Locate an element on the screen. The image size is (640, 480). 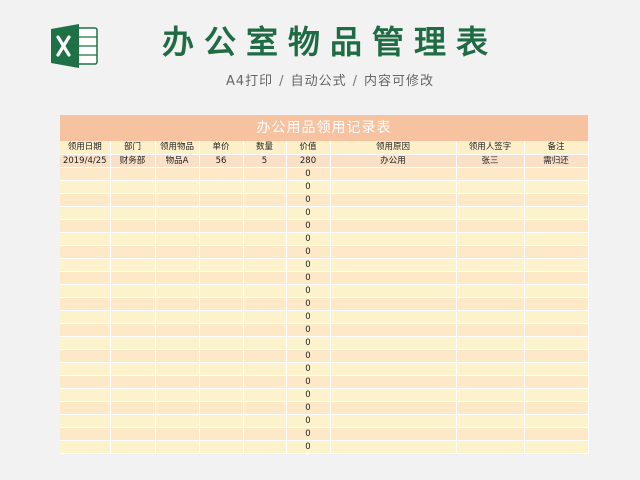
column-header: 备注 is located at coordinates (556, 148).